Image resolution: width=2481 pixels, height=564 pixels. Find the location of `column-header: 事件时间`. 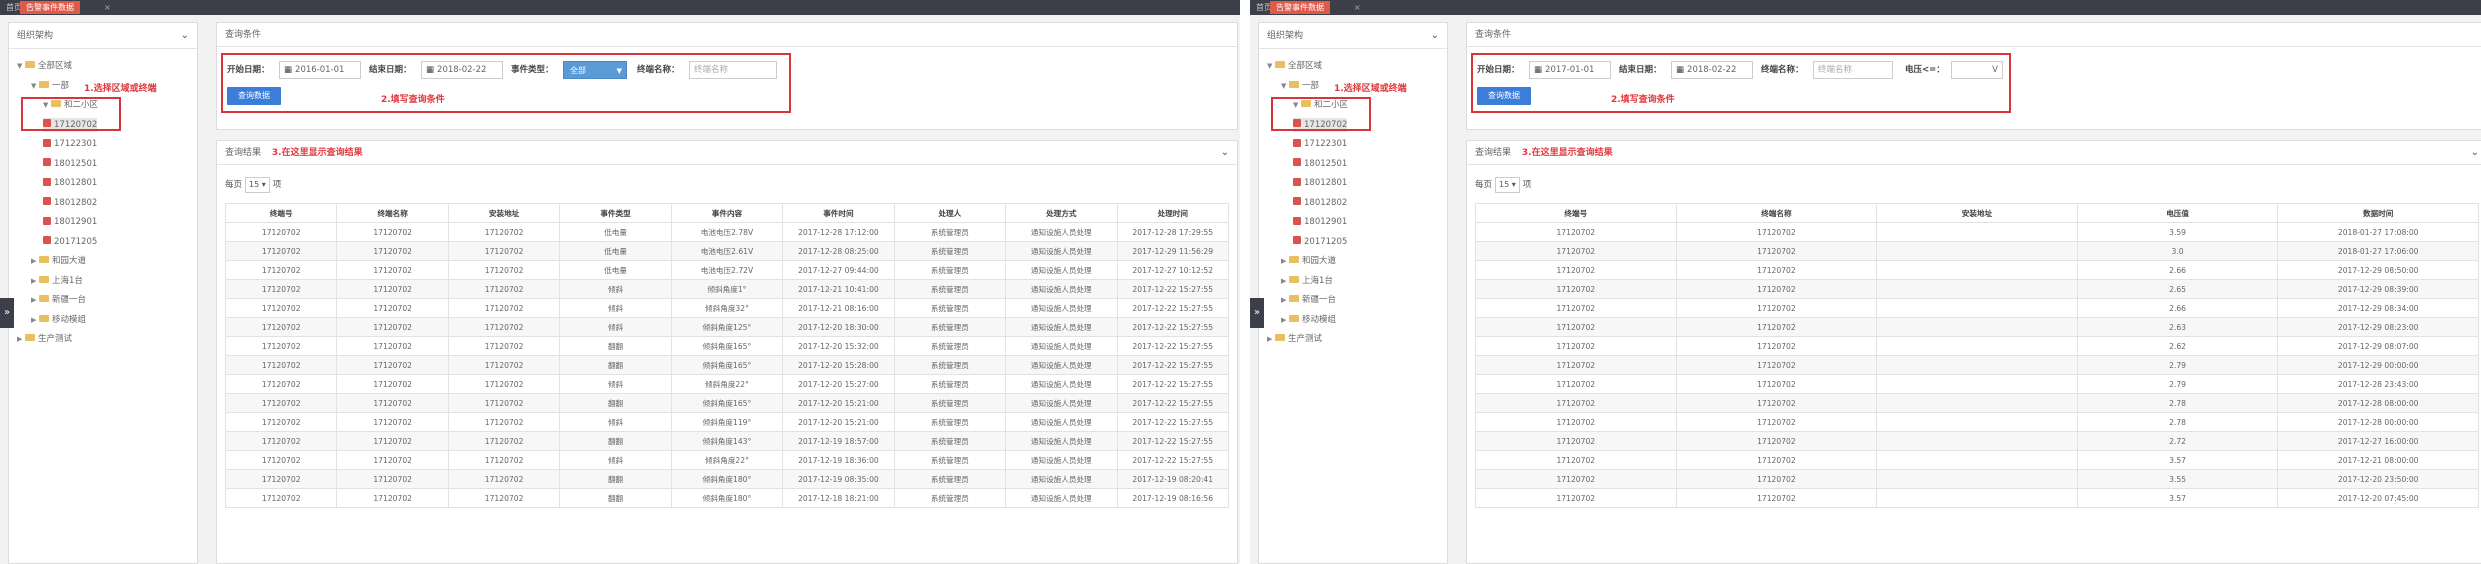

column-header: 事件时间 is located at coordinates (838, 213).